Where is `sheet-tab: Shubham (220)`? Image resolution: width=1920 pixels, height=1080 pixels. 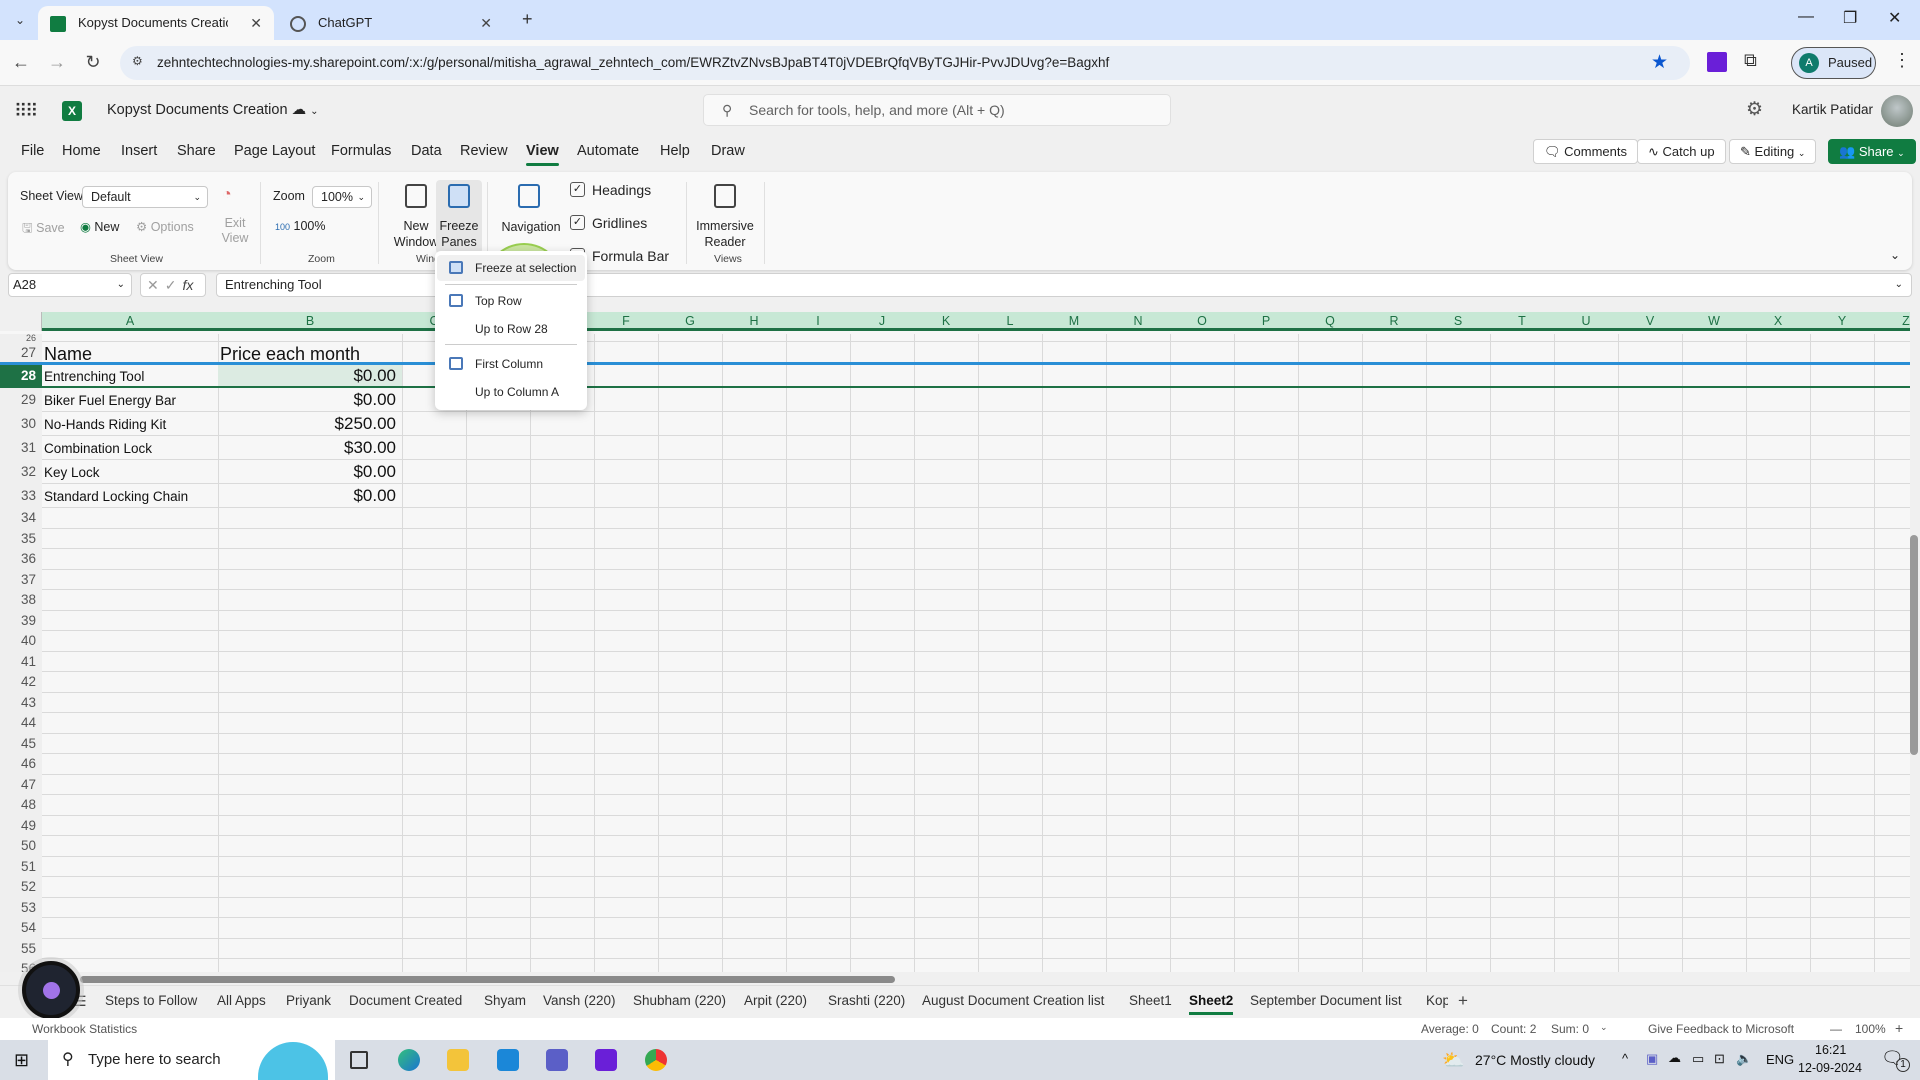 sheet-tab: Shubham (220) is located at coordinates (679, 1000).